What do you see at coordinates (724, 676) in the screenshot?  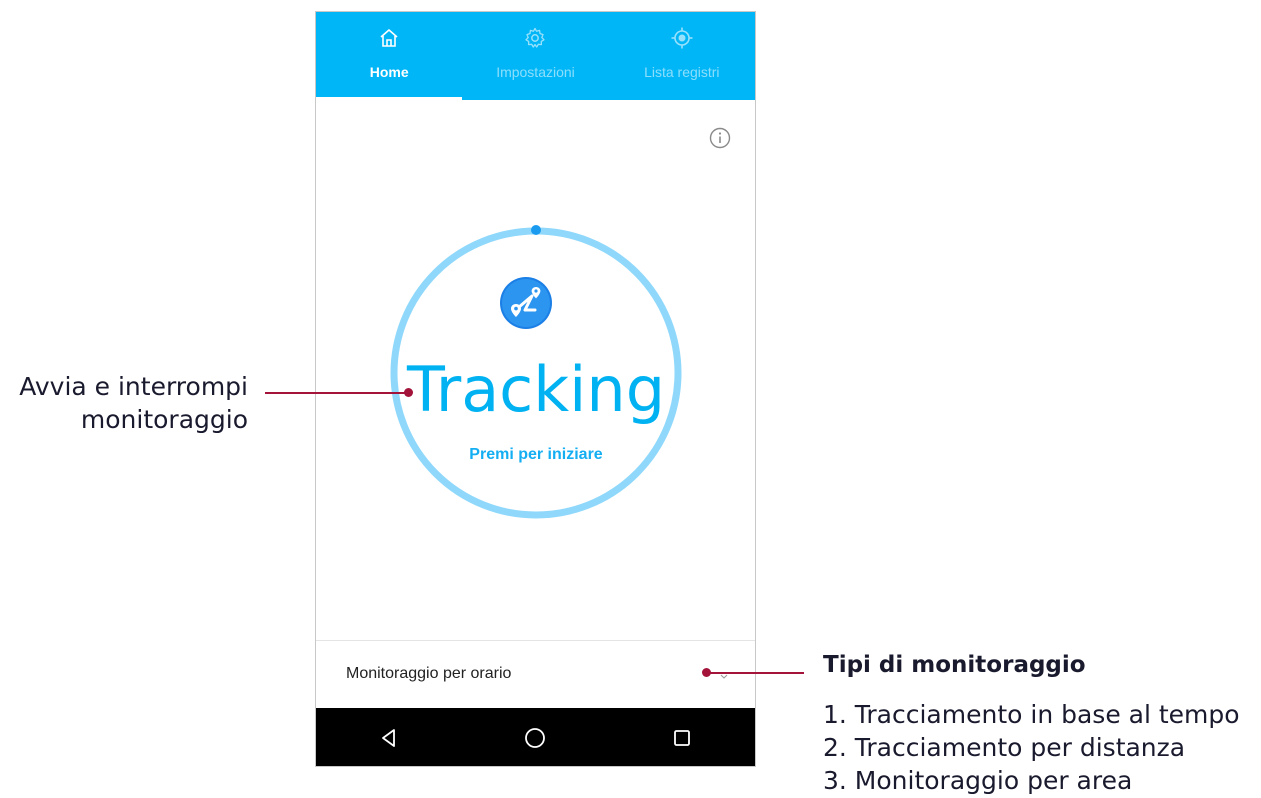 I see `dropdown-caret-icon` at bounding box center [724, 676].